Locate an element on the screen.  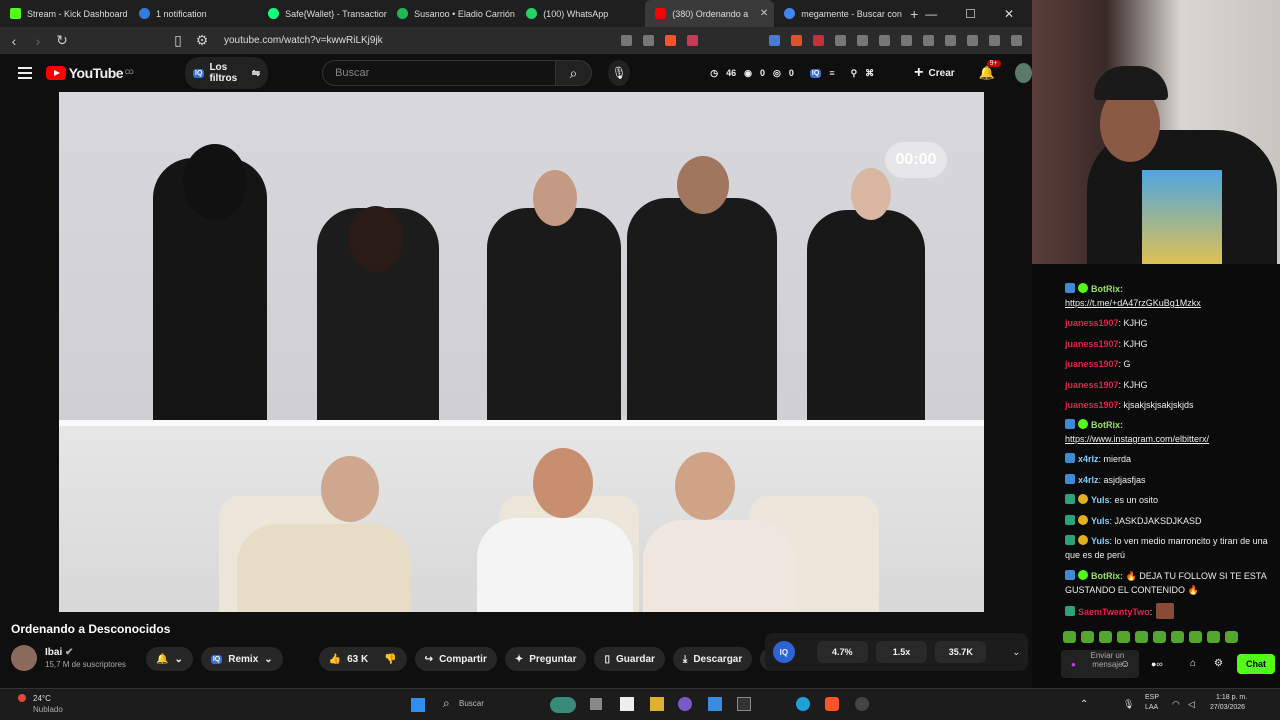
menu-icon is located at coordinates (1016, 40).